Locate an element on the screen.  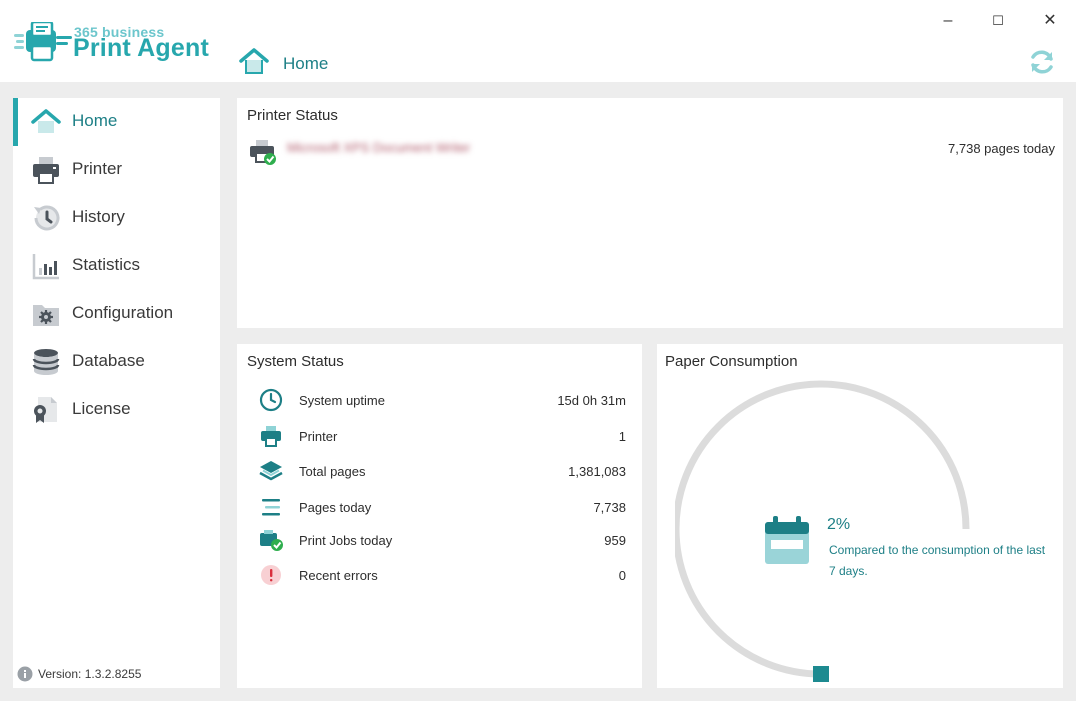
statistics-icon is located at coordinates (45, 267).